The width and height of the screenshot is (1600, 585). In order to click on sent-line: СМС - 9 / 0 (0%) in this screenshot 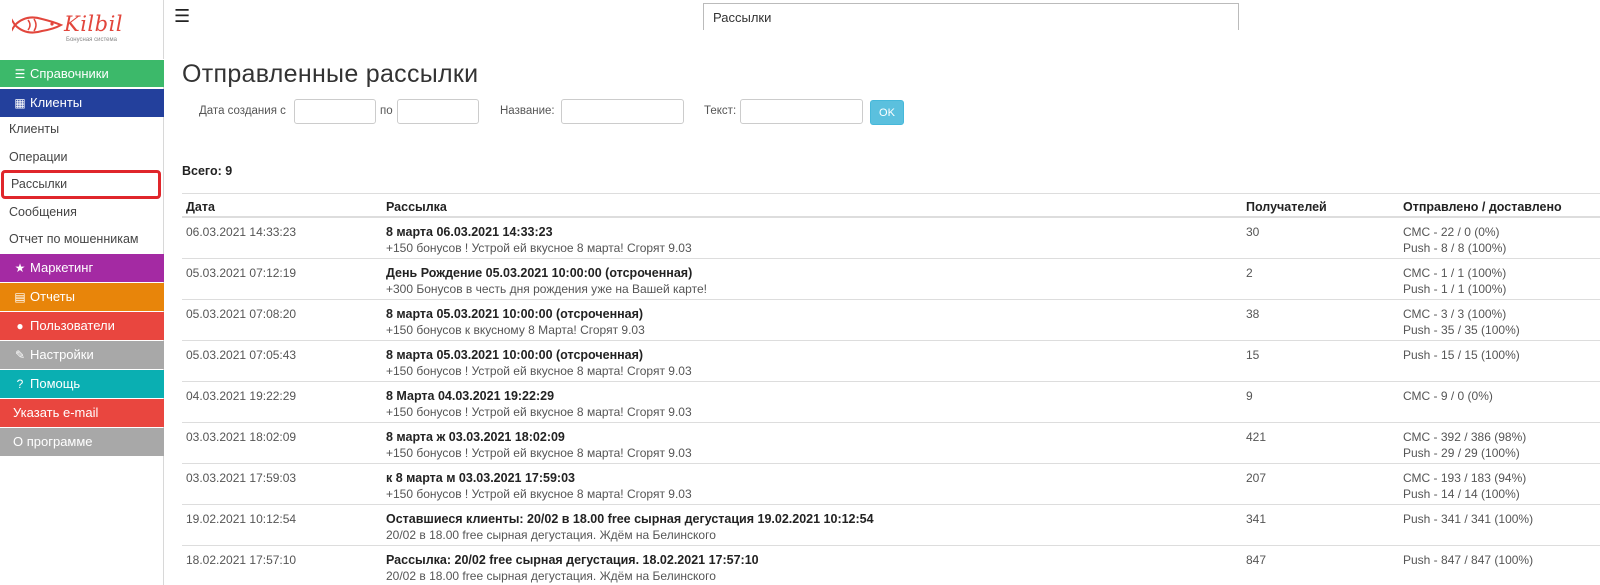, I will do `click(1448, 396)`.